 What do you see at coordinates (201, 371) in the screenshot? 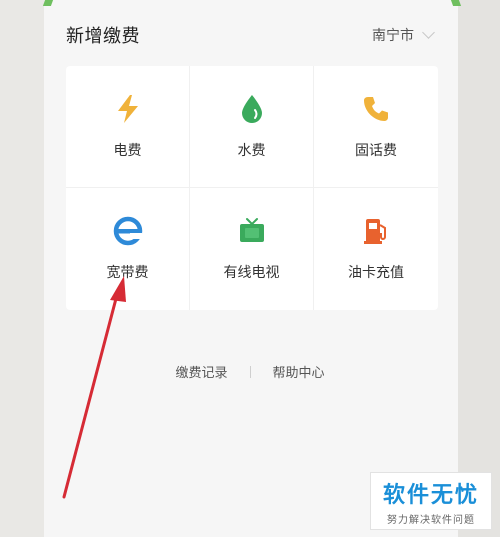
I see `payment-records-link: 缴费记录` at bounding box center [201, 371].